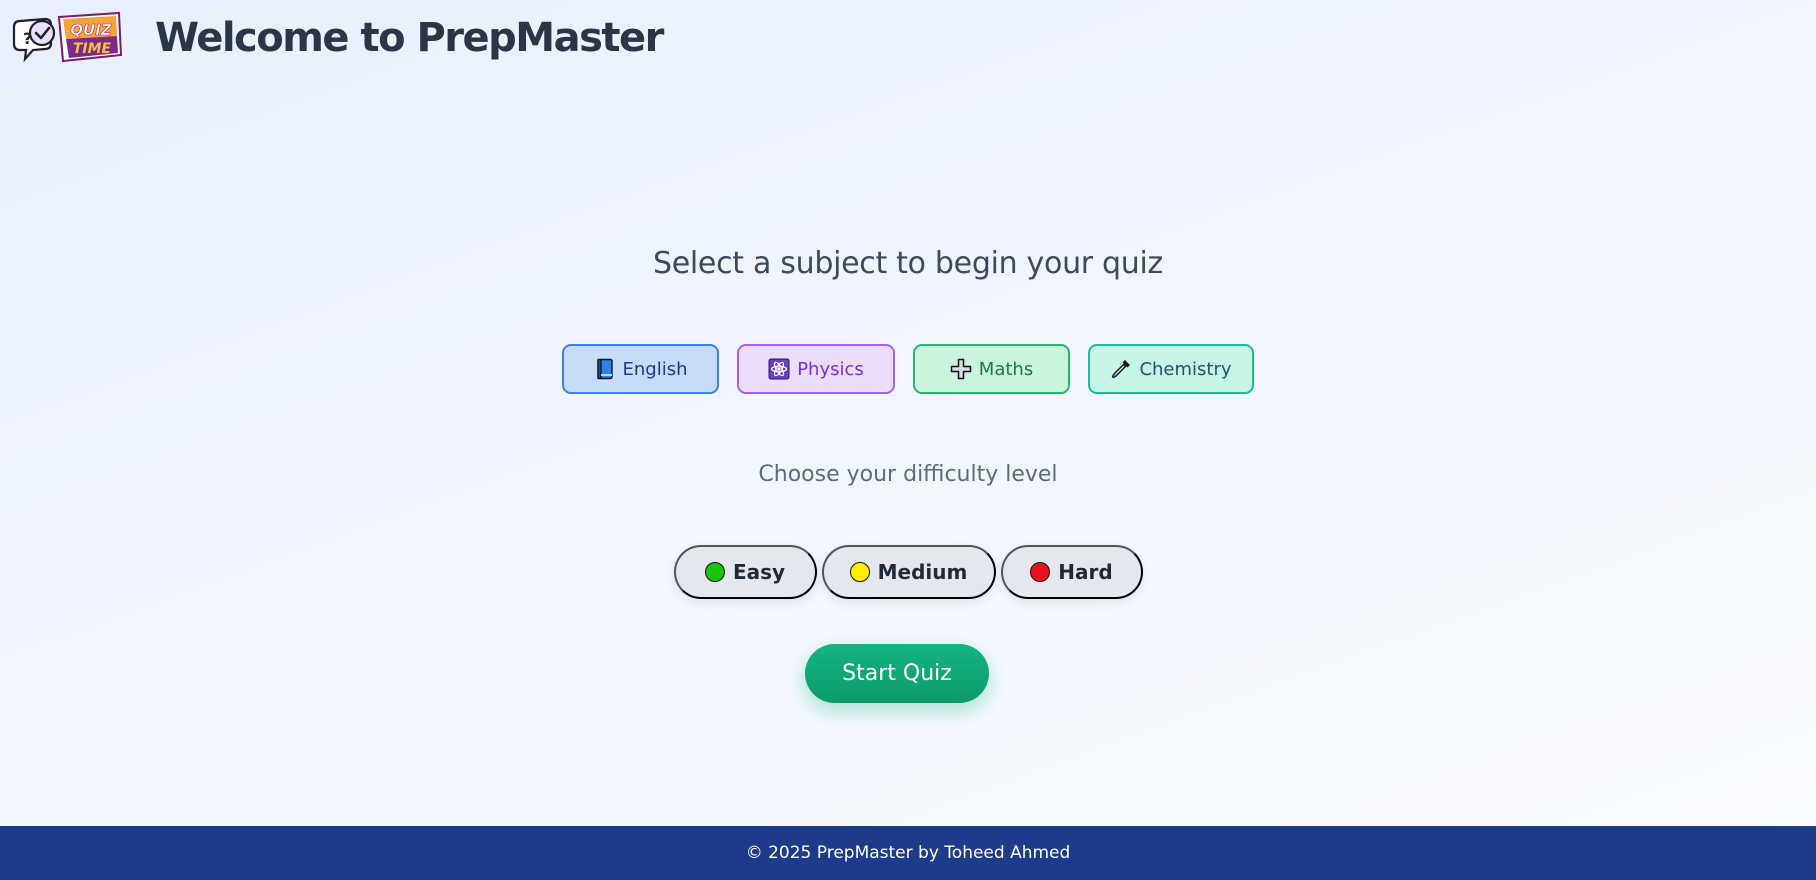 This screenshot has height=880, width=1816. I want to click on subject-physics-label: Physics, so click(830, 369).